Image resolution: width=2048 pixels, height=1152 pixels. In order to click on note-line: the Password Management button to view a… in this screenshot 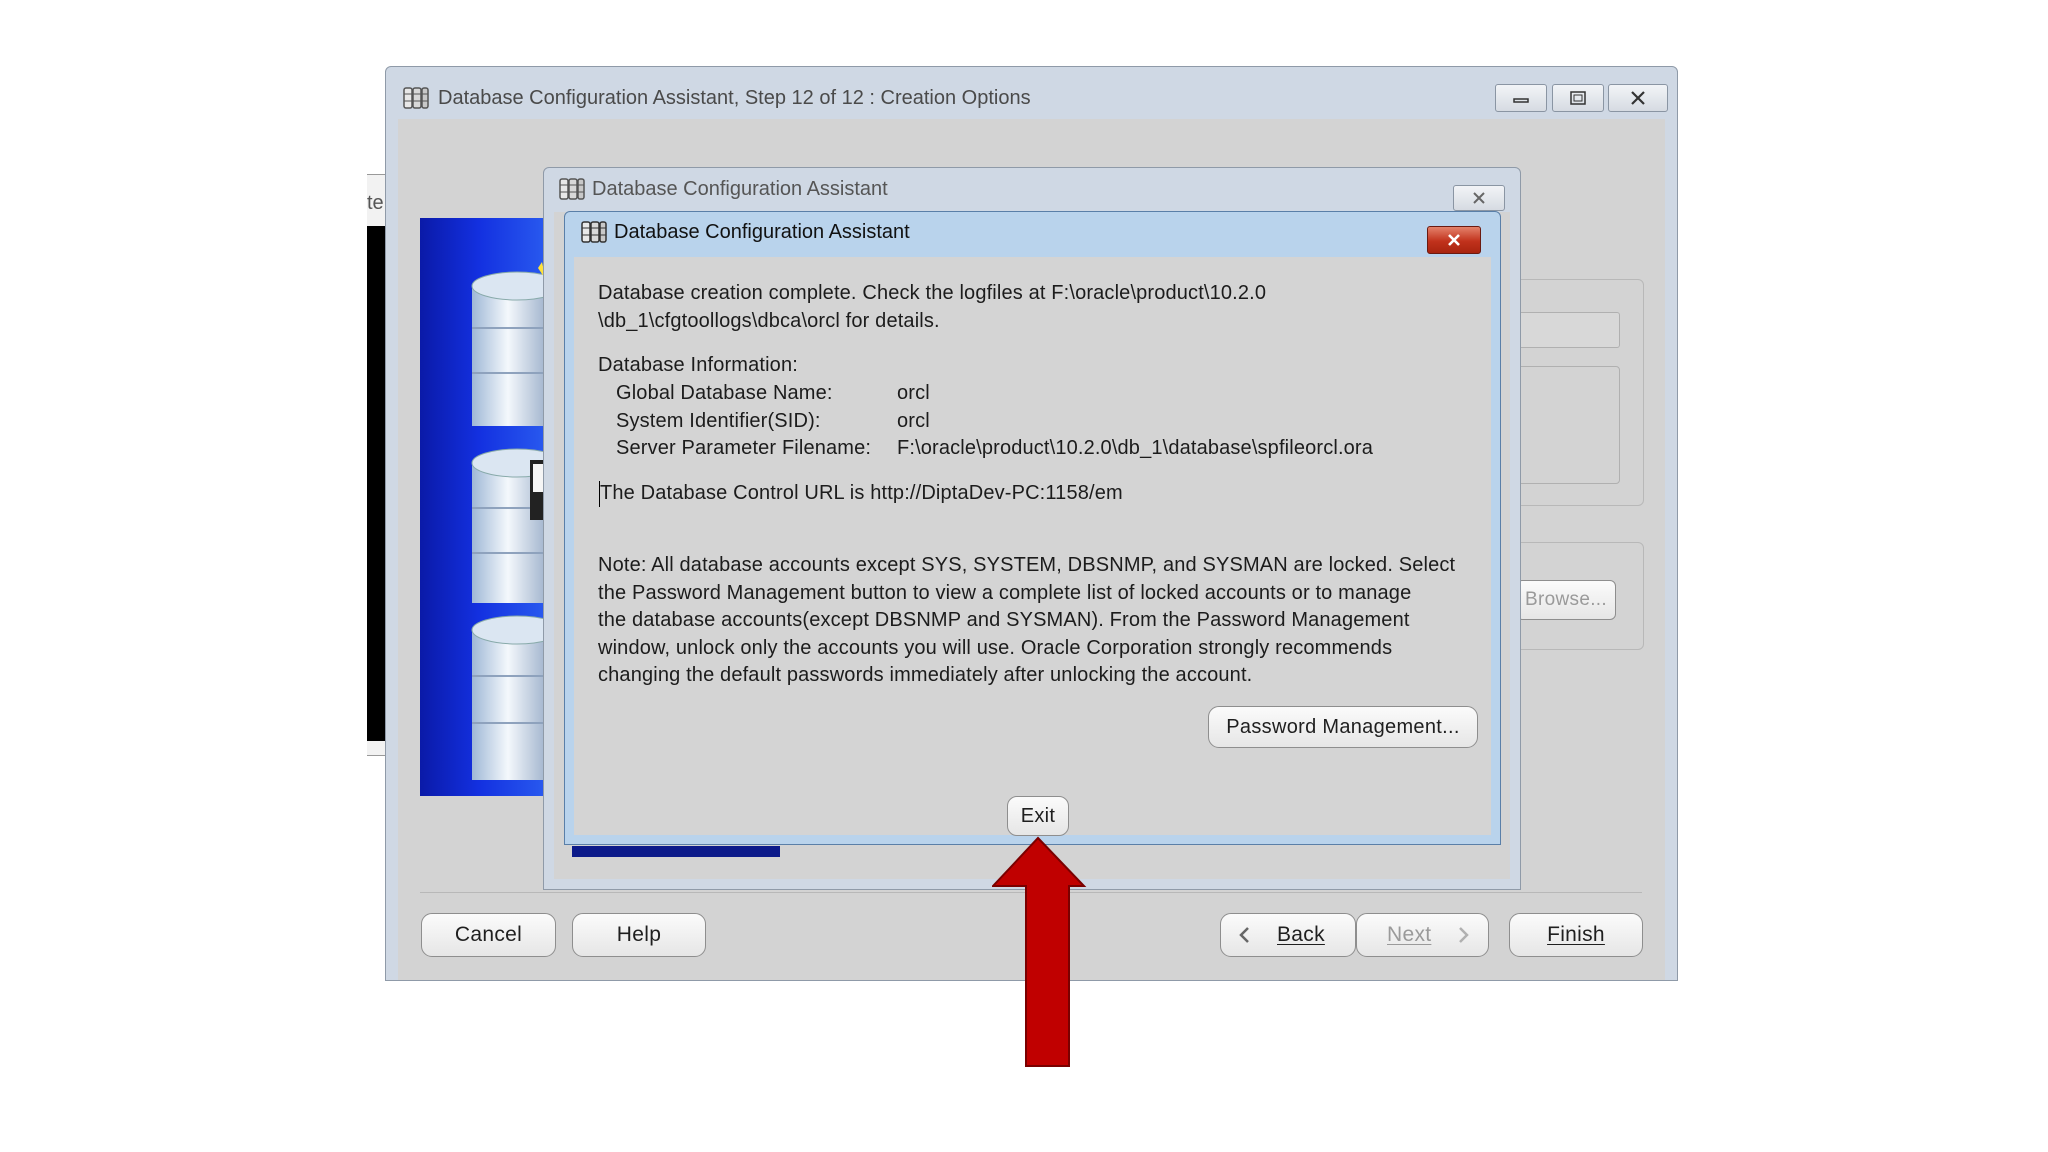, I will do `click(1005, 593)`.